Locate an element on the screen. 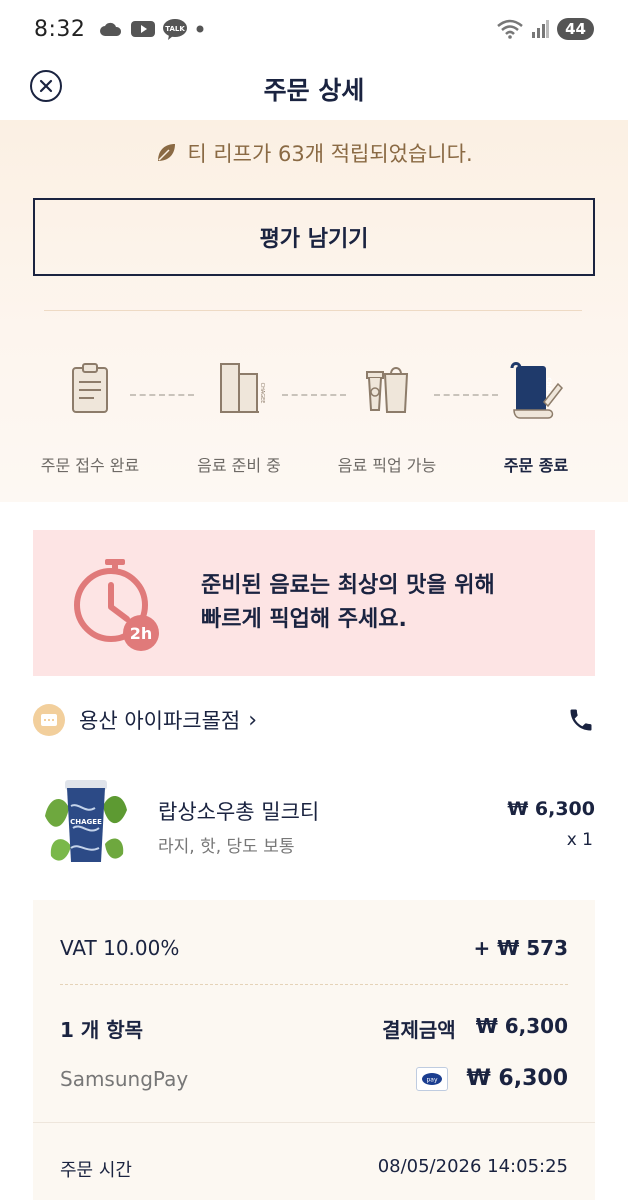  pay-badge-text: pay is located at coordinates (432, 1079).